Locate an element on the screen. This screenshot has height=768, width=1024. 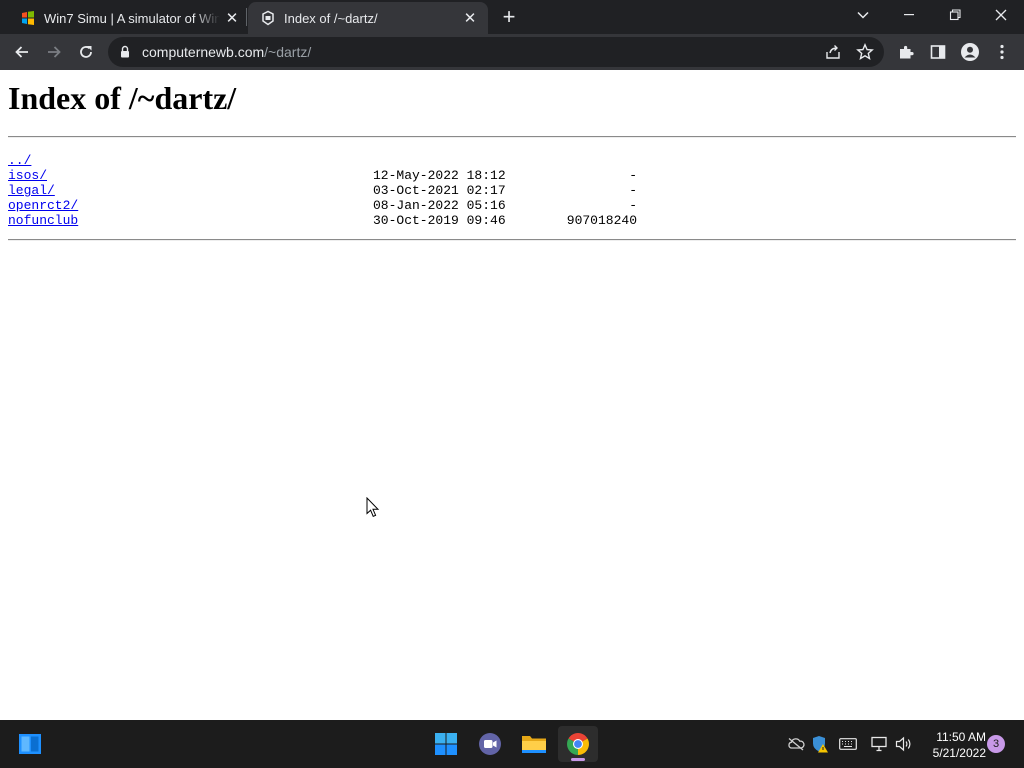
teams-chat-icon is located at coordinates (490, 744).